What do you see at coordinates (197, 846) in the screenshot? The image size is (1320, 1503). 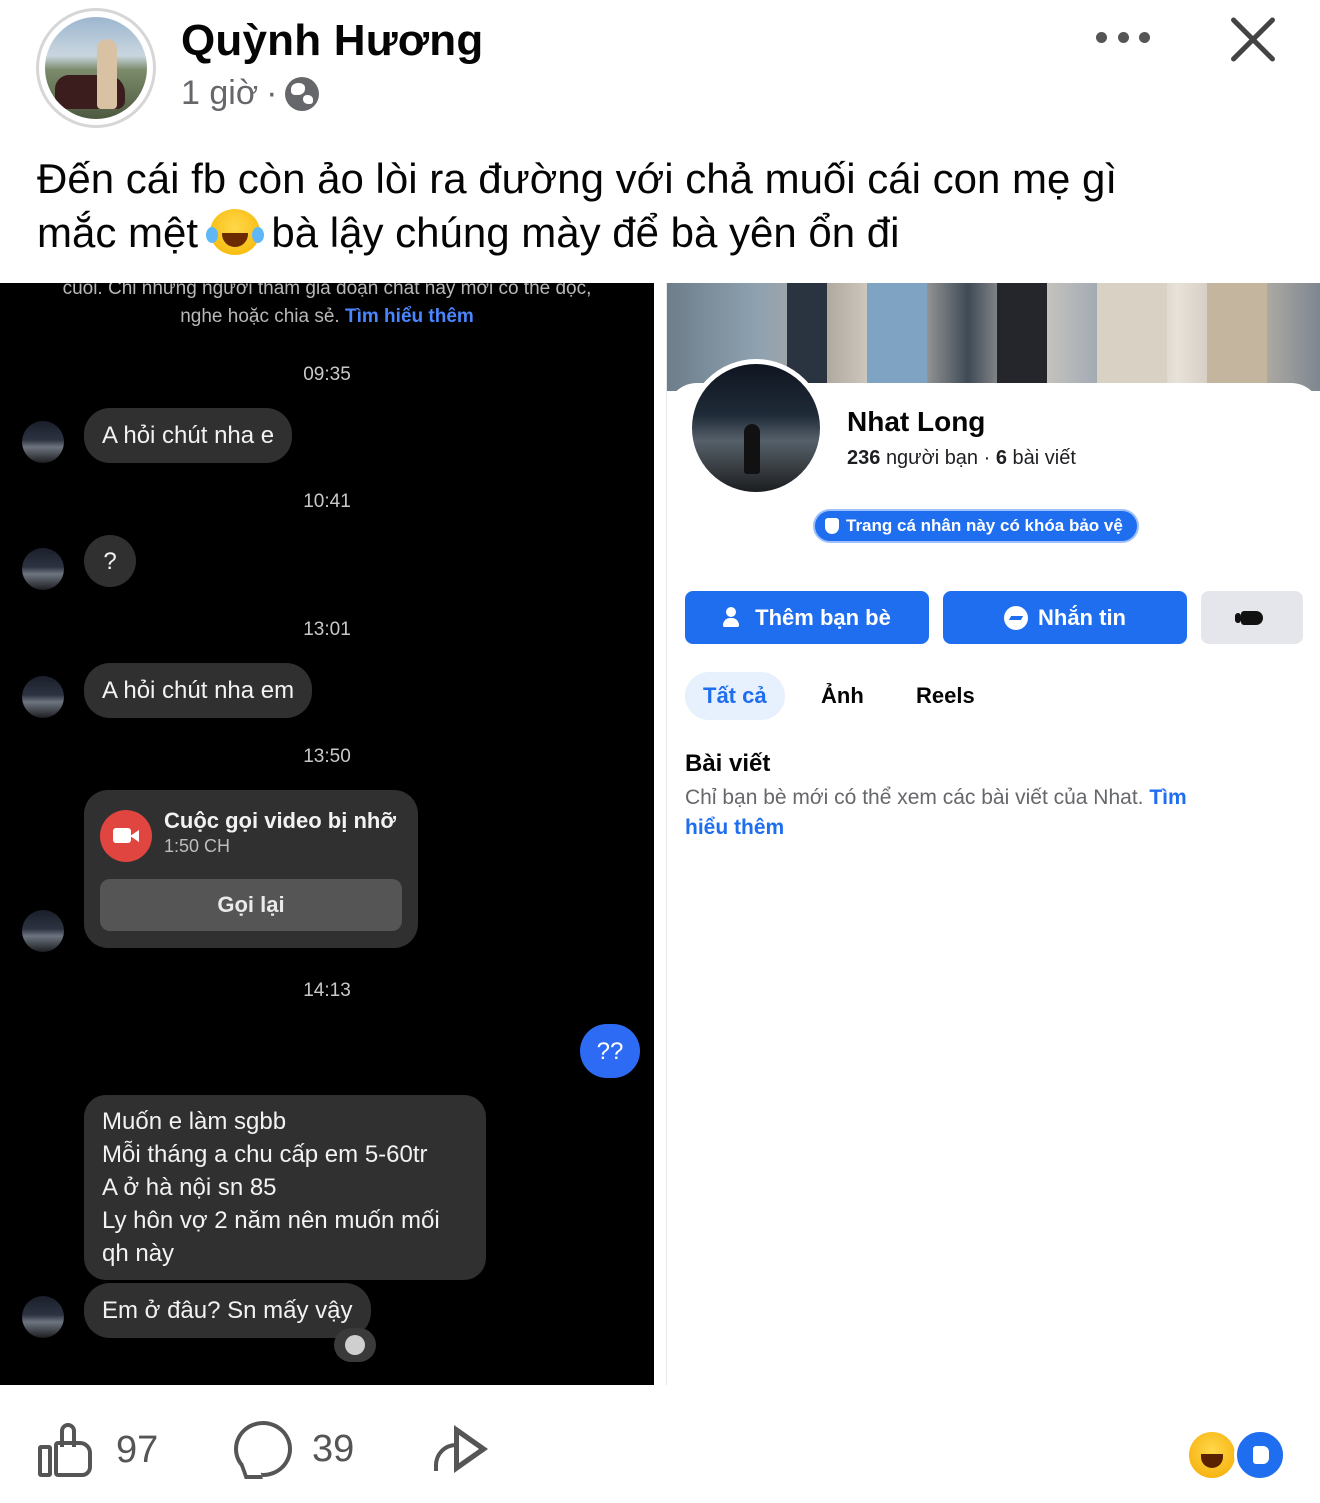 I see `missed-call-time: 1:50 CH` at bounding box center [197, 846].